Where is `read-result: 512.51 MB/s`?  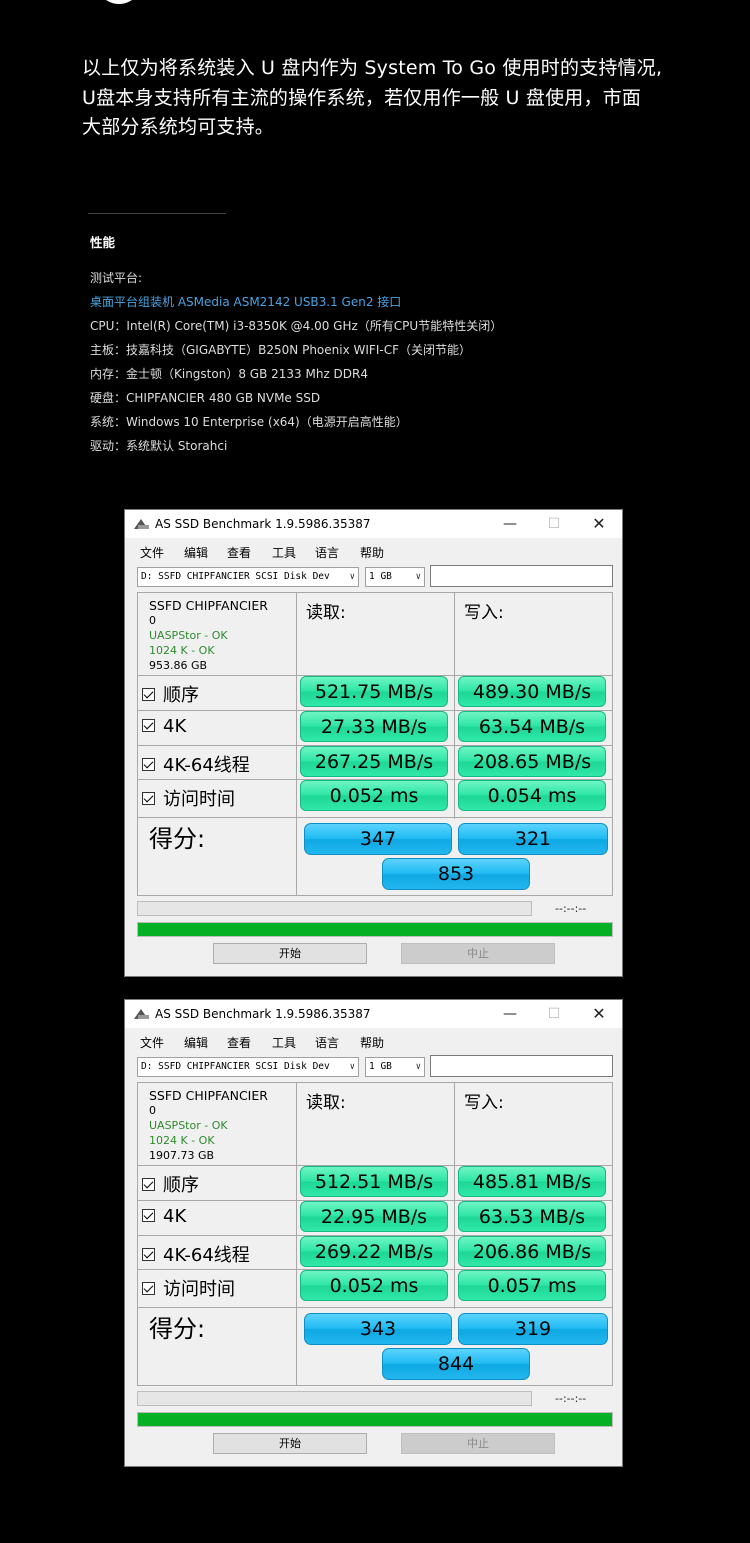
read-result: 512.51 MB/s is located at coordinates (374, 1181).